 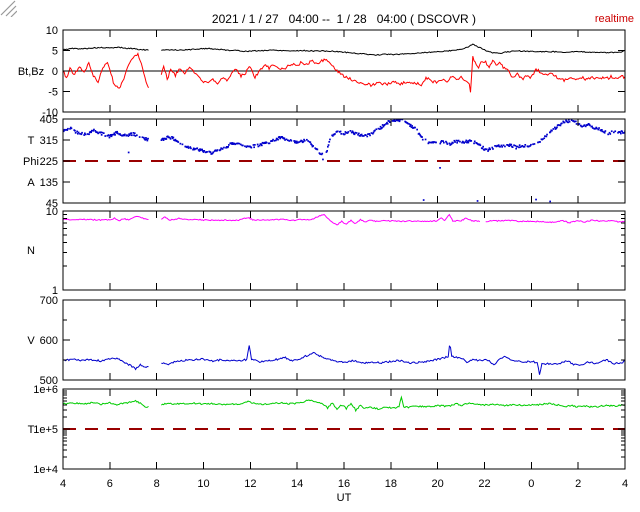 What do you see at coordinates (49, 301) in the screenshot?
I see `y-tick-label: 700` at bounding box center [49, 301].